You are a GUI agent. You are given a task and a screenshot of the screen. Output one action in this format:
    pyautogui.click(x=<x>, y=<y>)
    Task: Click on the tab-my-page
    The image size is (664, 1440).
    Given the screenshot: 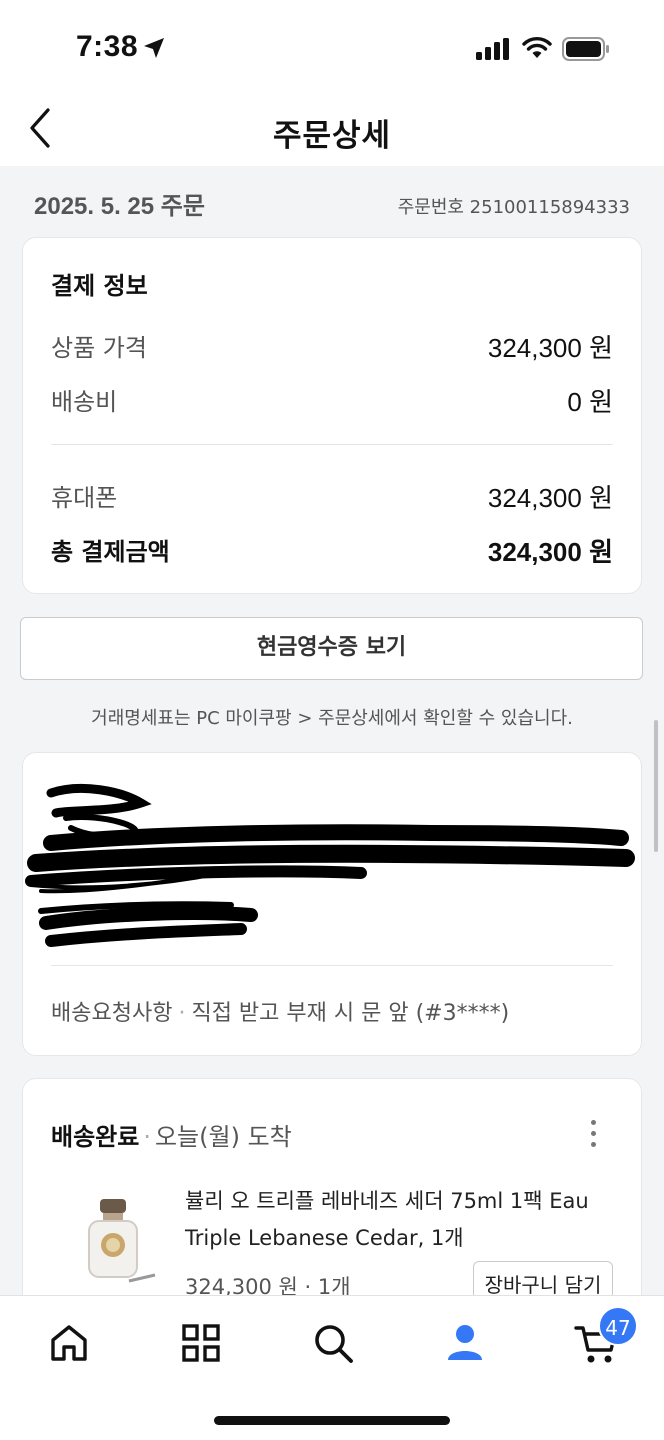 What is the action you would take?
    pyautogui.click(x=465, y=1343)
    